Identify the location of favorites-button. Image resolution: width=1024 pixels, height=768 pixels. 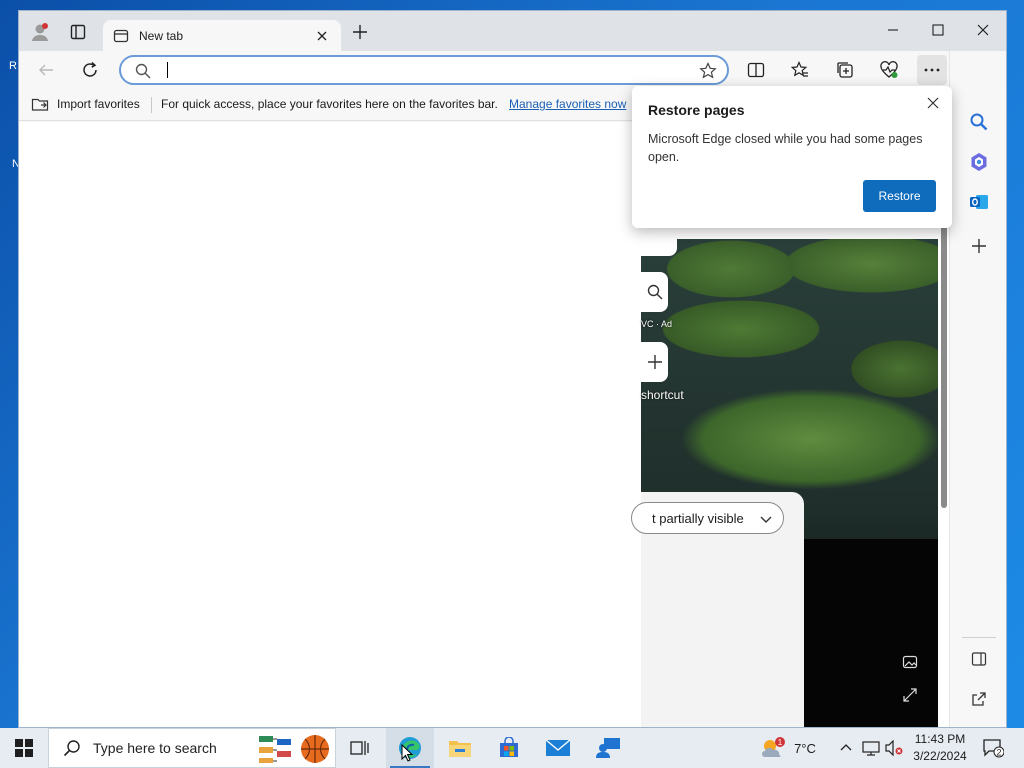
(800, 70).